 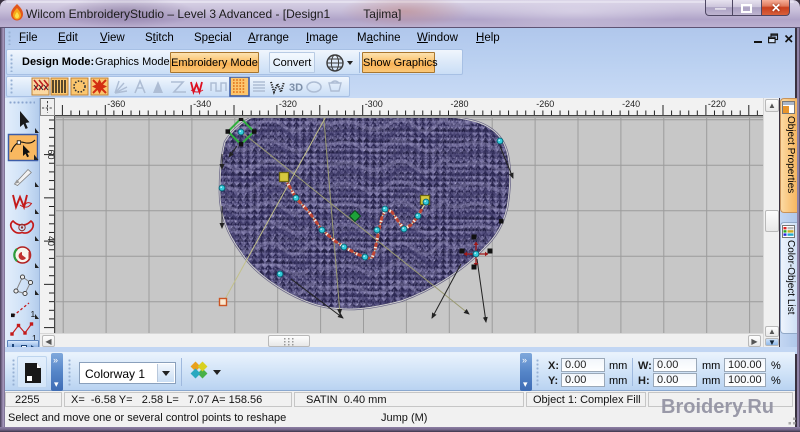 What do you see at coordinates (460, 104) in the screenshot?
I see `svg-text: -280` at bounding box center [460, 104].